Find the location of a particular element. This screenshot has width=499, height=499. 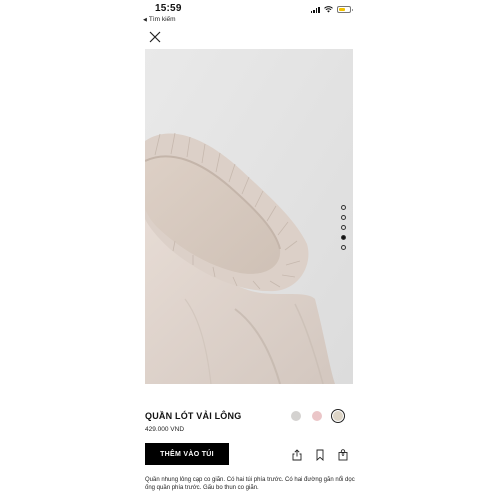

back-to-search-link: ◀ Tìm kiếm is located at coordinates (159, 19).